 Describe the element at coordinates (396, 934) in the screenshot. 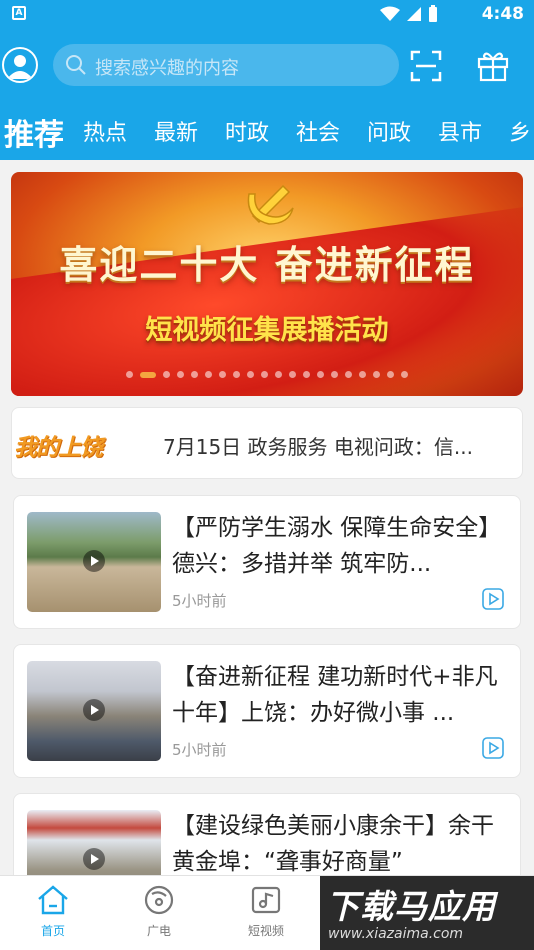

I see `watermark-url: www.xiazaima.com` at that location.